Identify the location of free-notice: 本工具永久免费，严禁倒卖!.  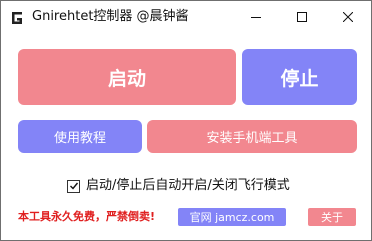
(87, 216).